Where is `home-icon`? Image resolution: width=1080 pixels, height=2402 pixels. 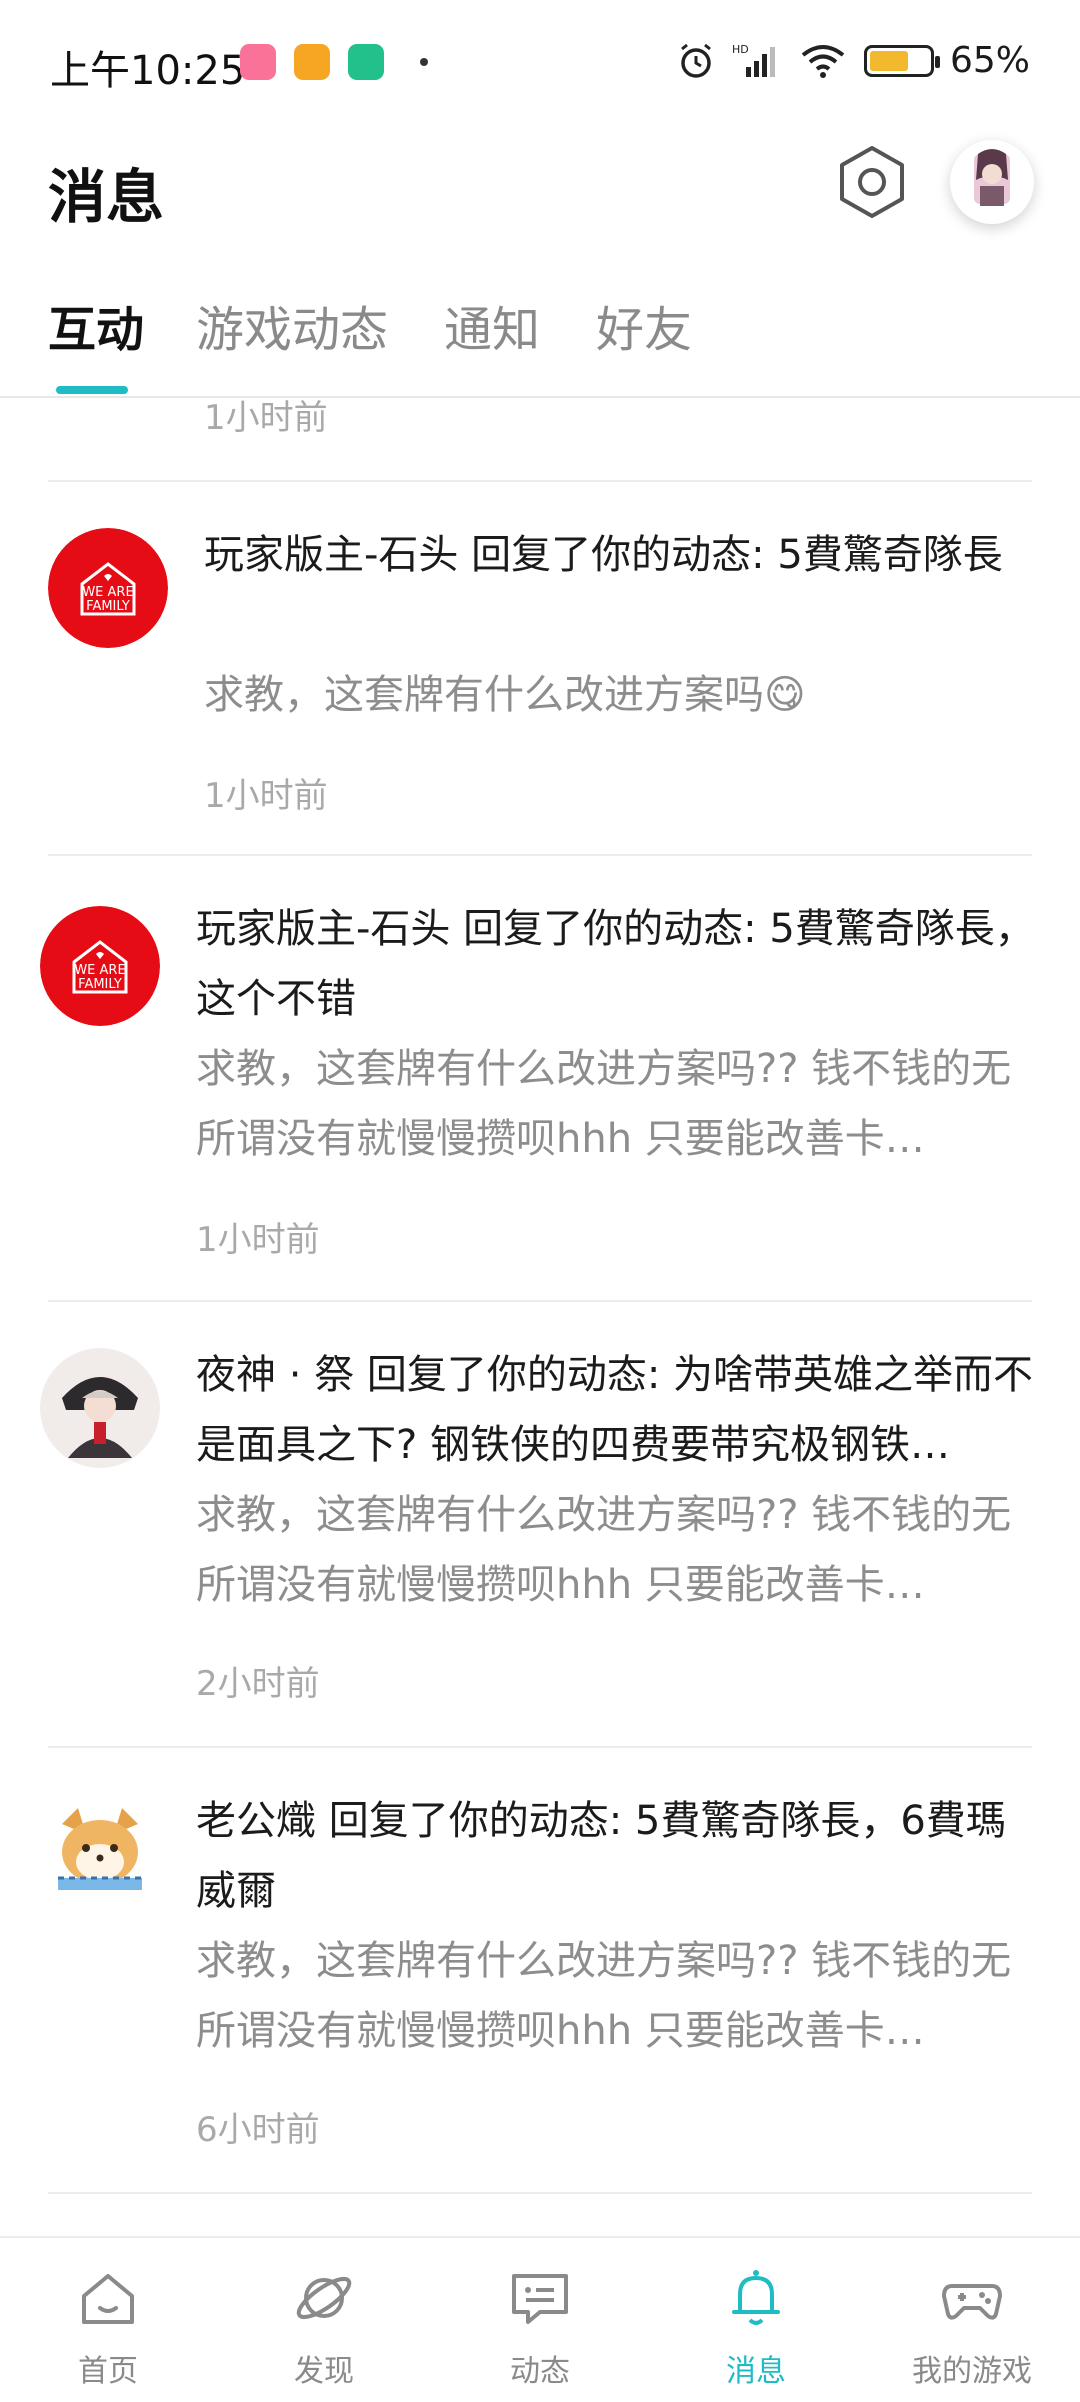 home-icon is located at coordinates (108, 2299).